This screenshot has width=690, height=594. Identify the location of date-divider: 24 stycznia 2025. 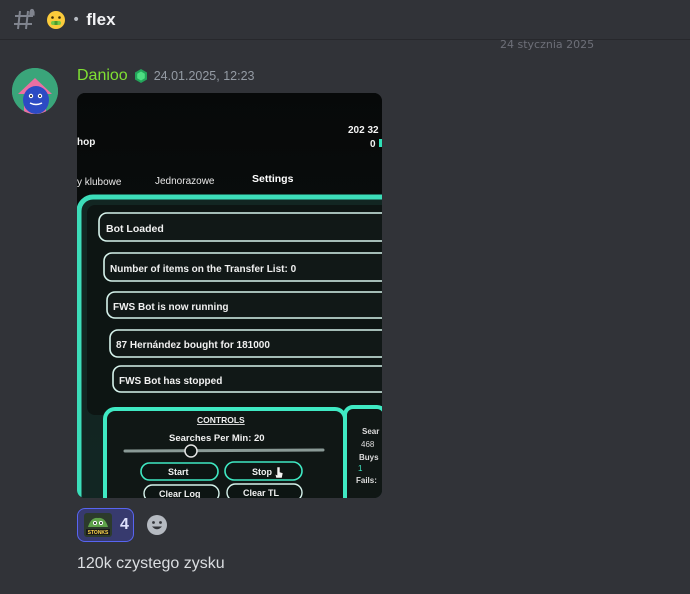
(547, 44).